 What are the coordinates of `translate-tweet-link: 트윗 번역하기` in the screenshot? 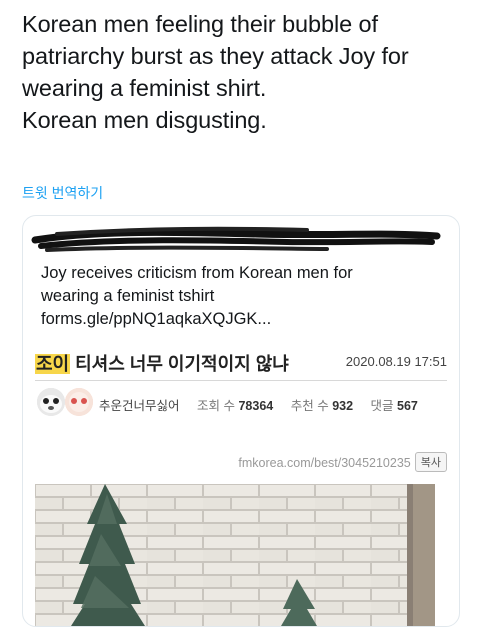 It's located at (62, 193).